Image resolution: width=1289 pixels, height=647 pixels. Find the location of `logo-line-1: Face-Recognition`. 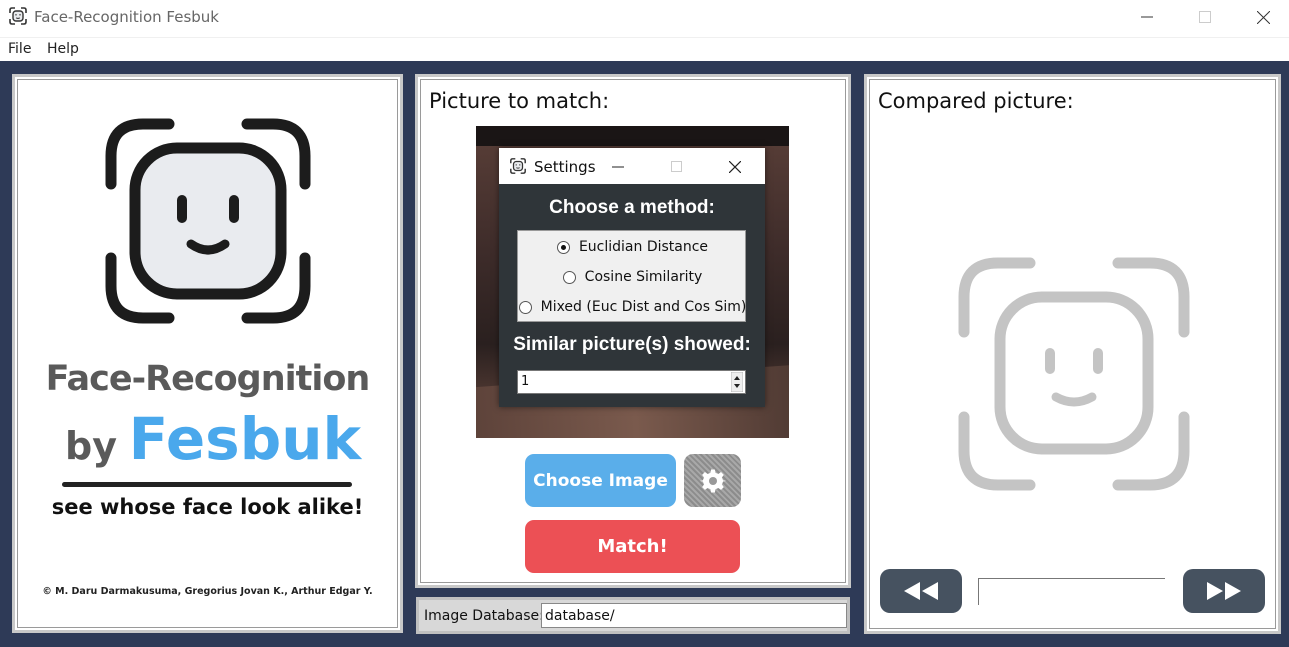

logo-line-1: Face-Recognition is located at coordinates (208, 379).